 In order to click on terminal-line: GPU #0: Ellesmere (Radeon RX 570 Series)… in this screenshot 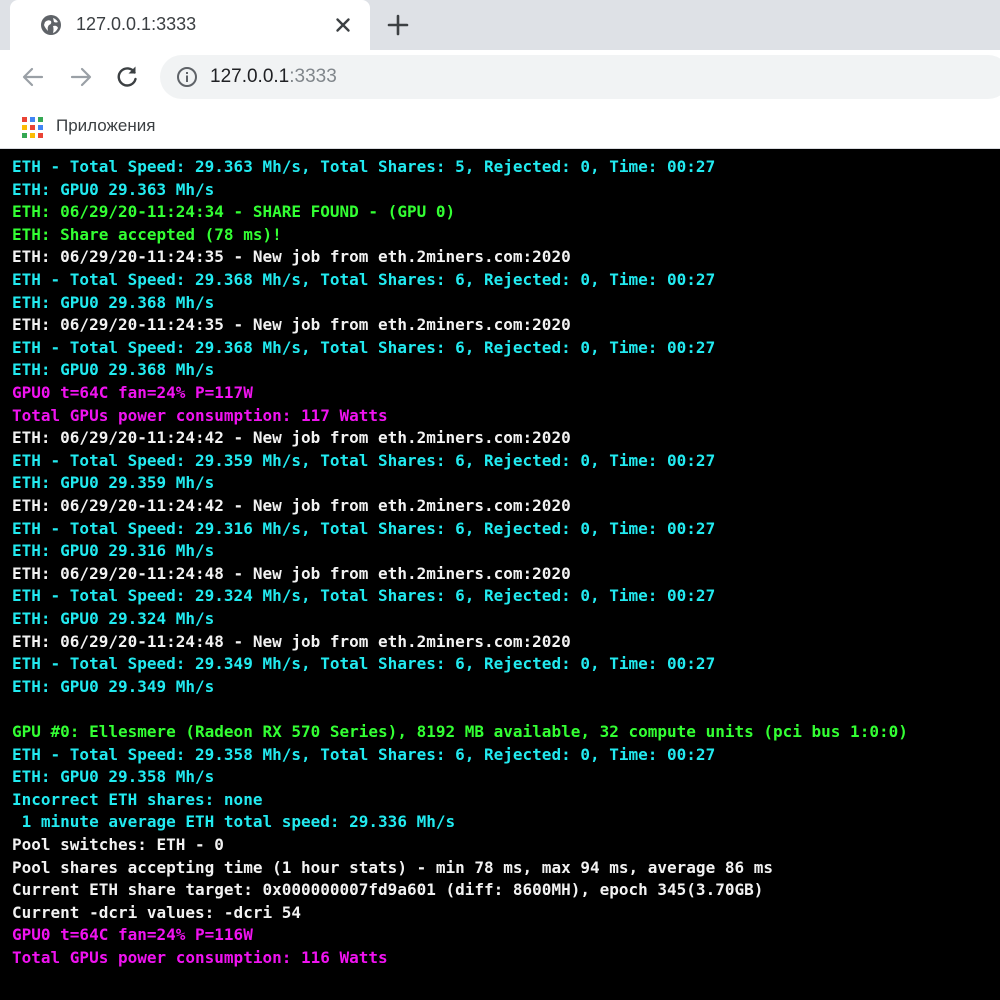, I will do `click(460, 731)`.